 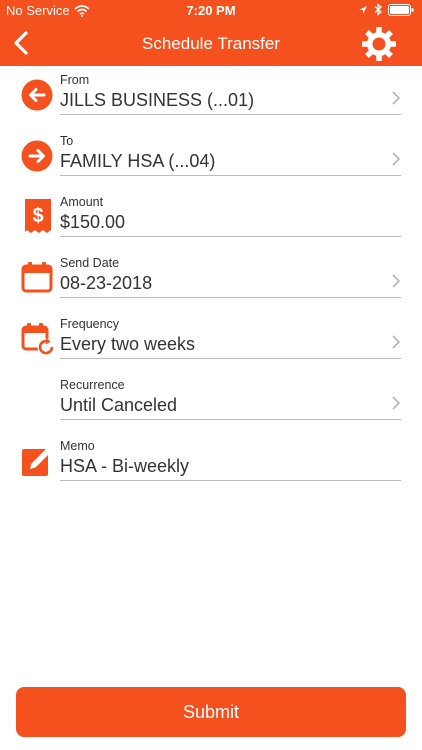 I want to click on navigation-bar: Schedule Transfer, so click(x=211, y=44).